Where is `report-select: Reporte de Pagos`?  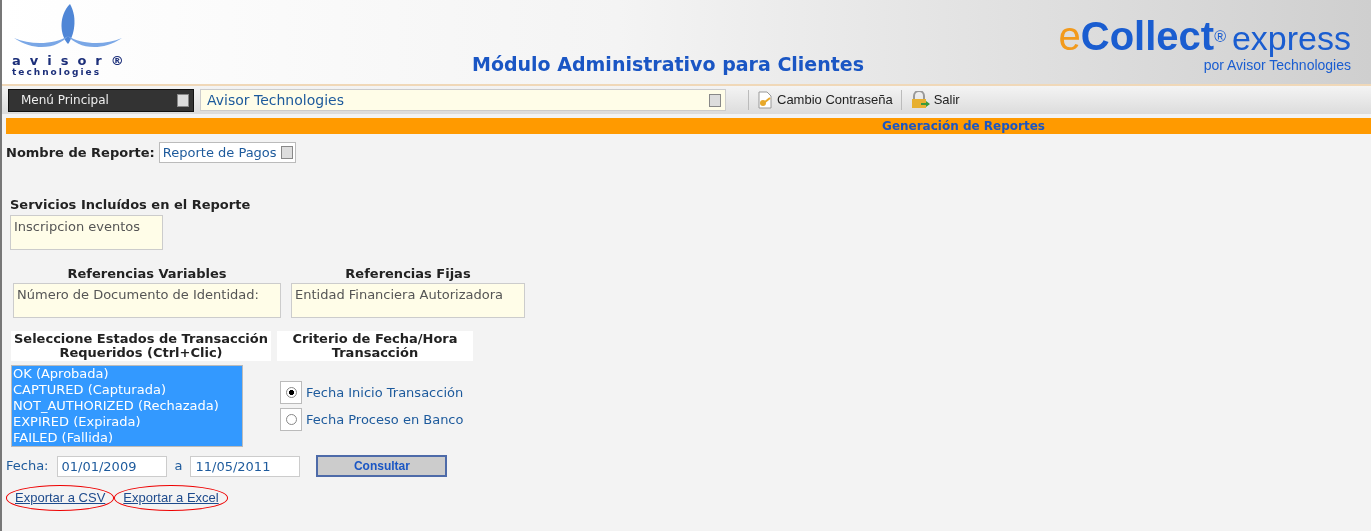
report-select: Reporte de Pagos is located at coordinates (227, 152).